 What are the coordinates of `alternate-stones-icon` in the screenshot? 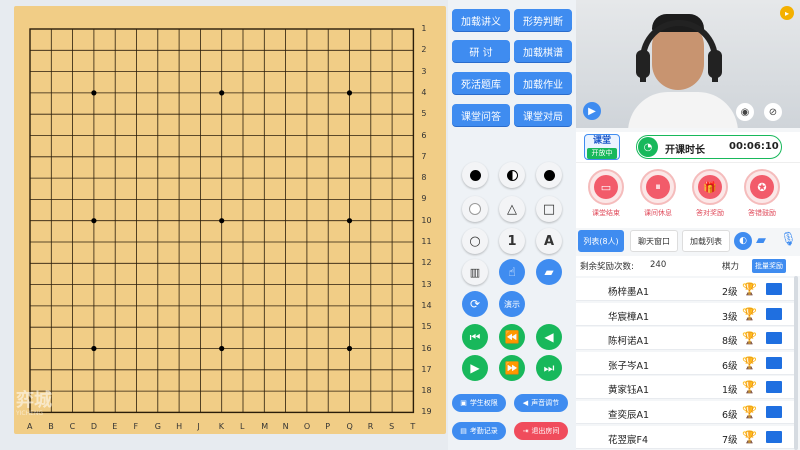 It's located at (512, 175).